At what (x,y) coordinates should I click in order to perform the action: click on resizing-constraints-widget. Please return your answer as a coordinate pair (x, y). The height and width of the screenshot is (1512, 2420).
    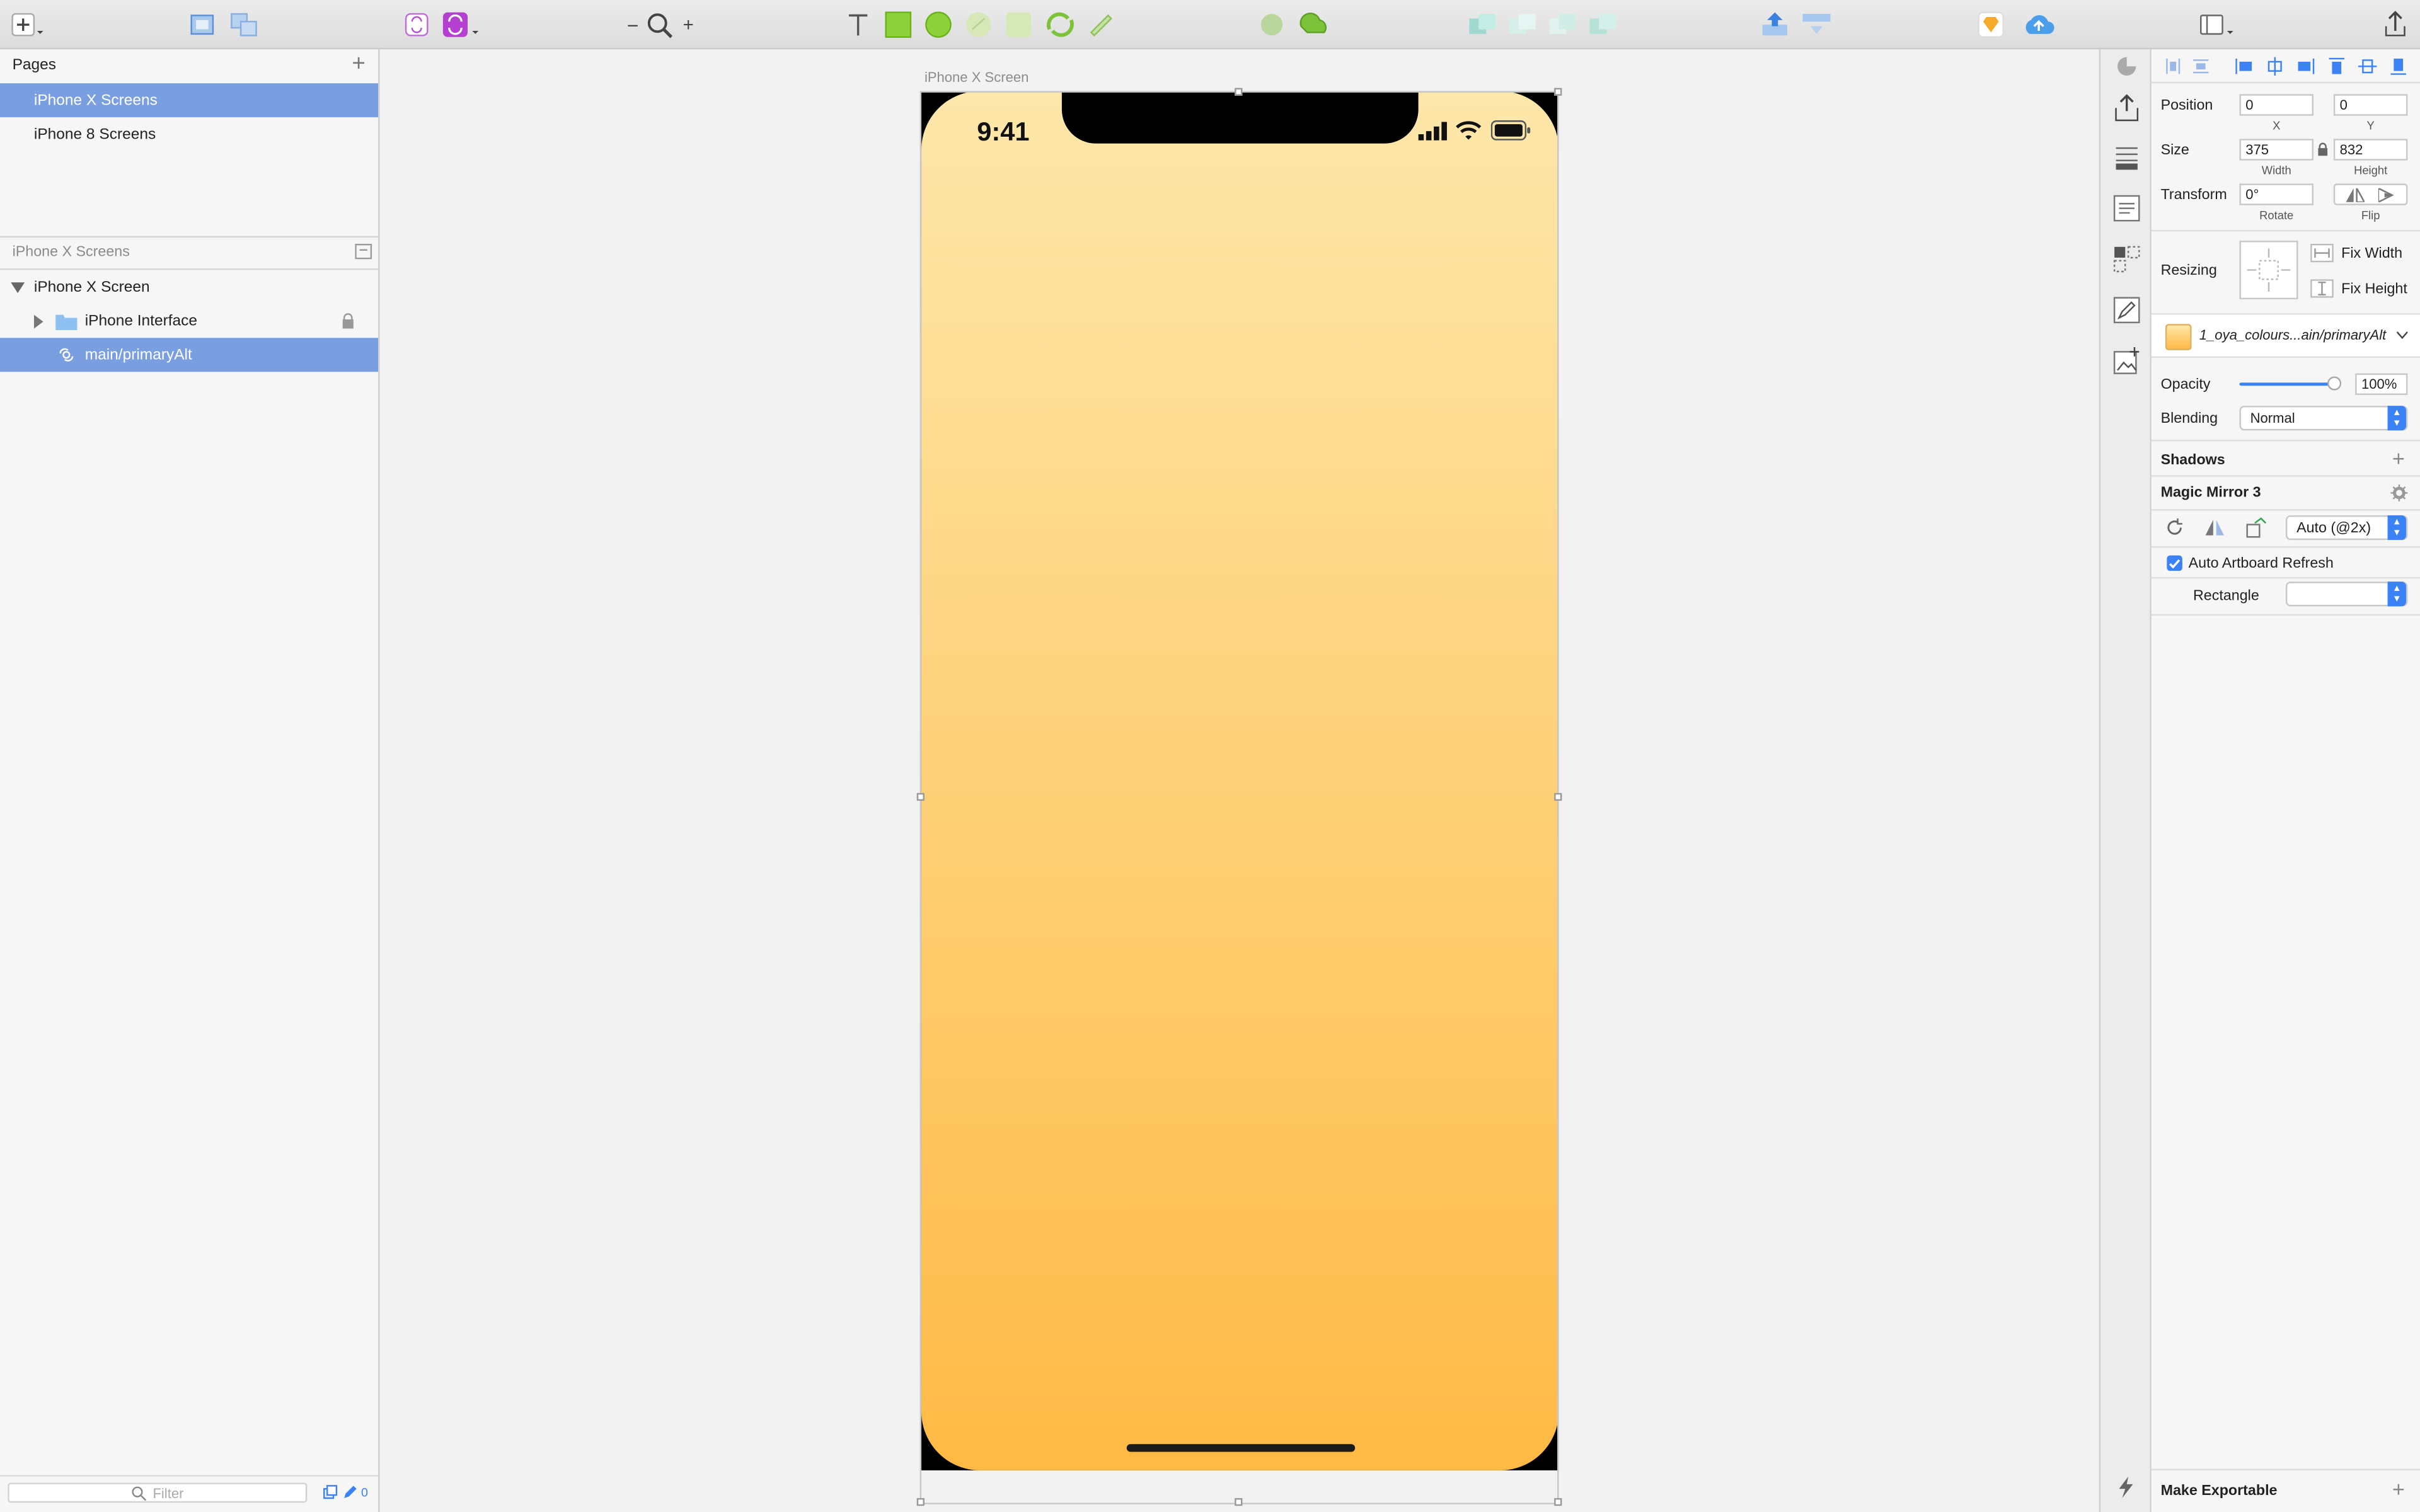
    Looking at the image, I should click on (2269, 270).